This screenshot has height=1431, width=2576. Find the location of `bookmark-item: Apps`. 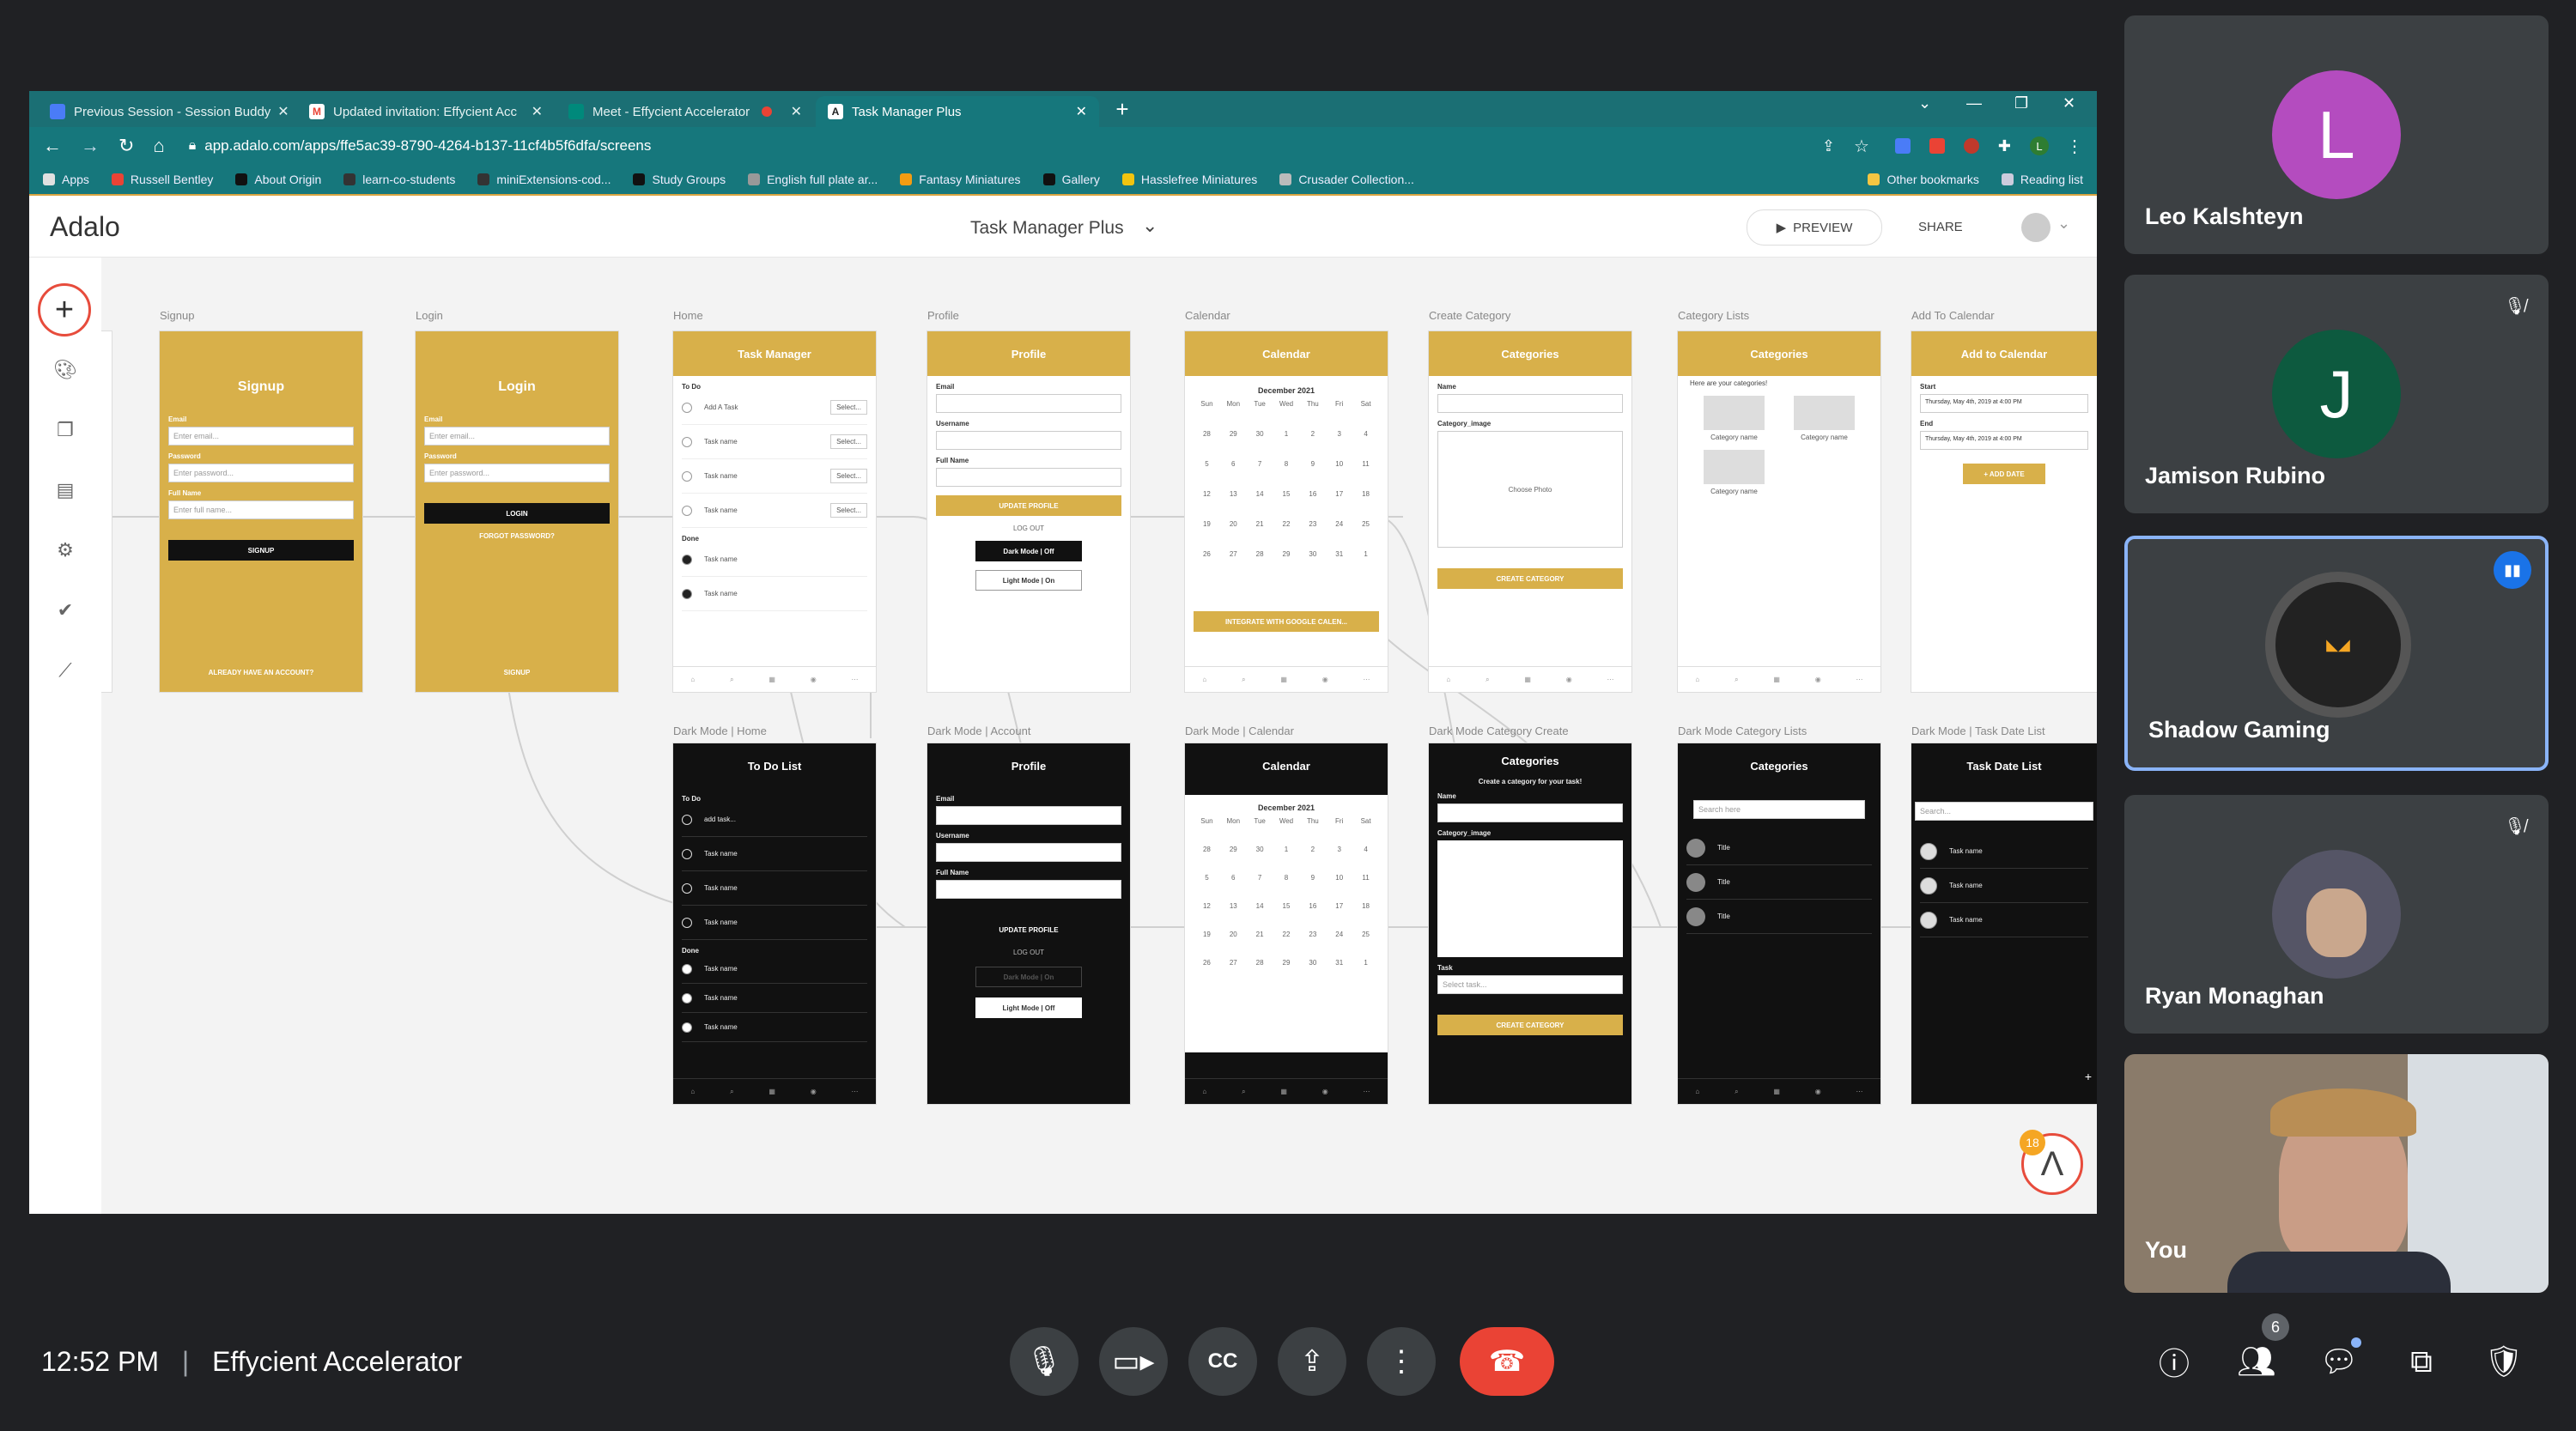

bookmark-item: Apps is located at coordinates (66, 180).